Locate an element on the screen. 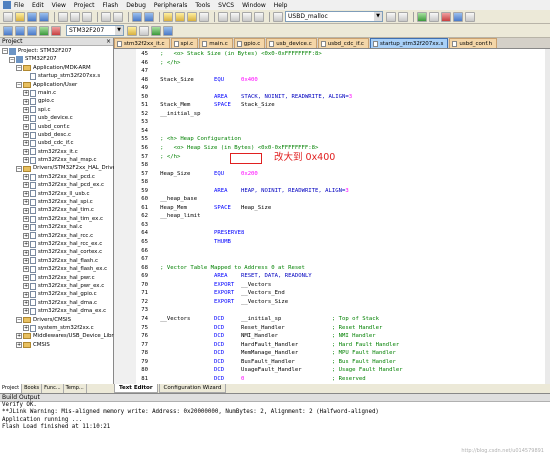  save-icon is located at coordinates (32, 16).